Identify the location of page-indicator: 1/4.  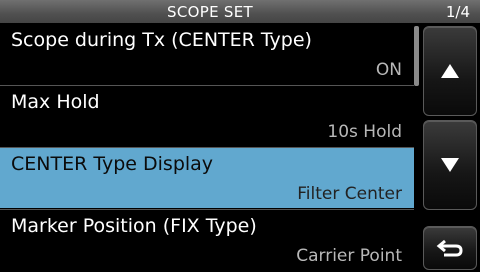
(457, 12).